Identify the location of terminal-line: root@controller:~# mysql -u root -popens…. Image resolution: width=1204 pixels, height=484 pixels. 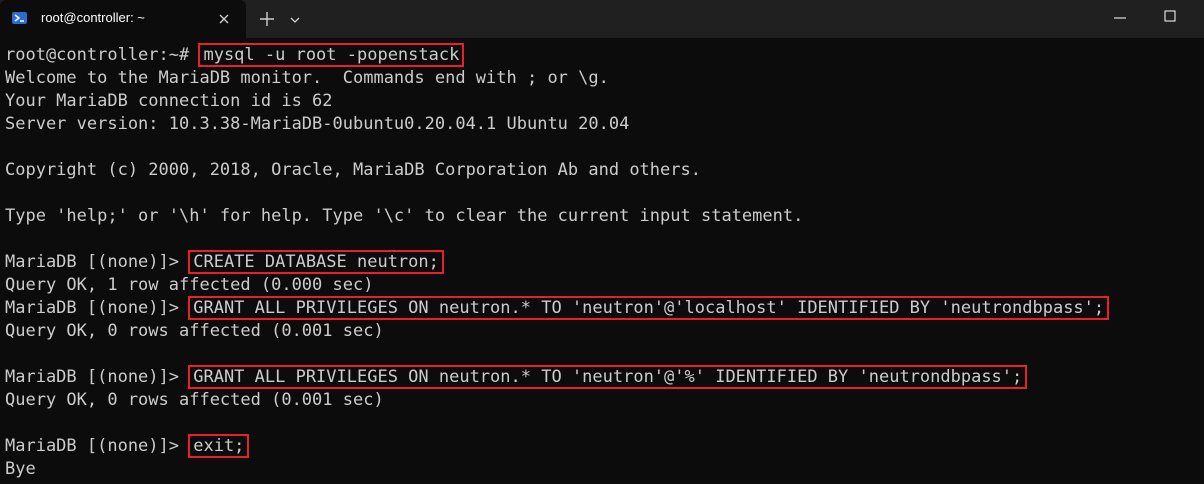
(235, 55).